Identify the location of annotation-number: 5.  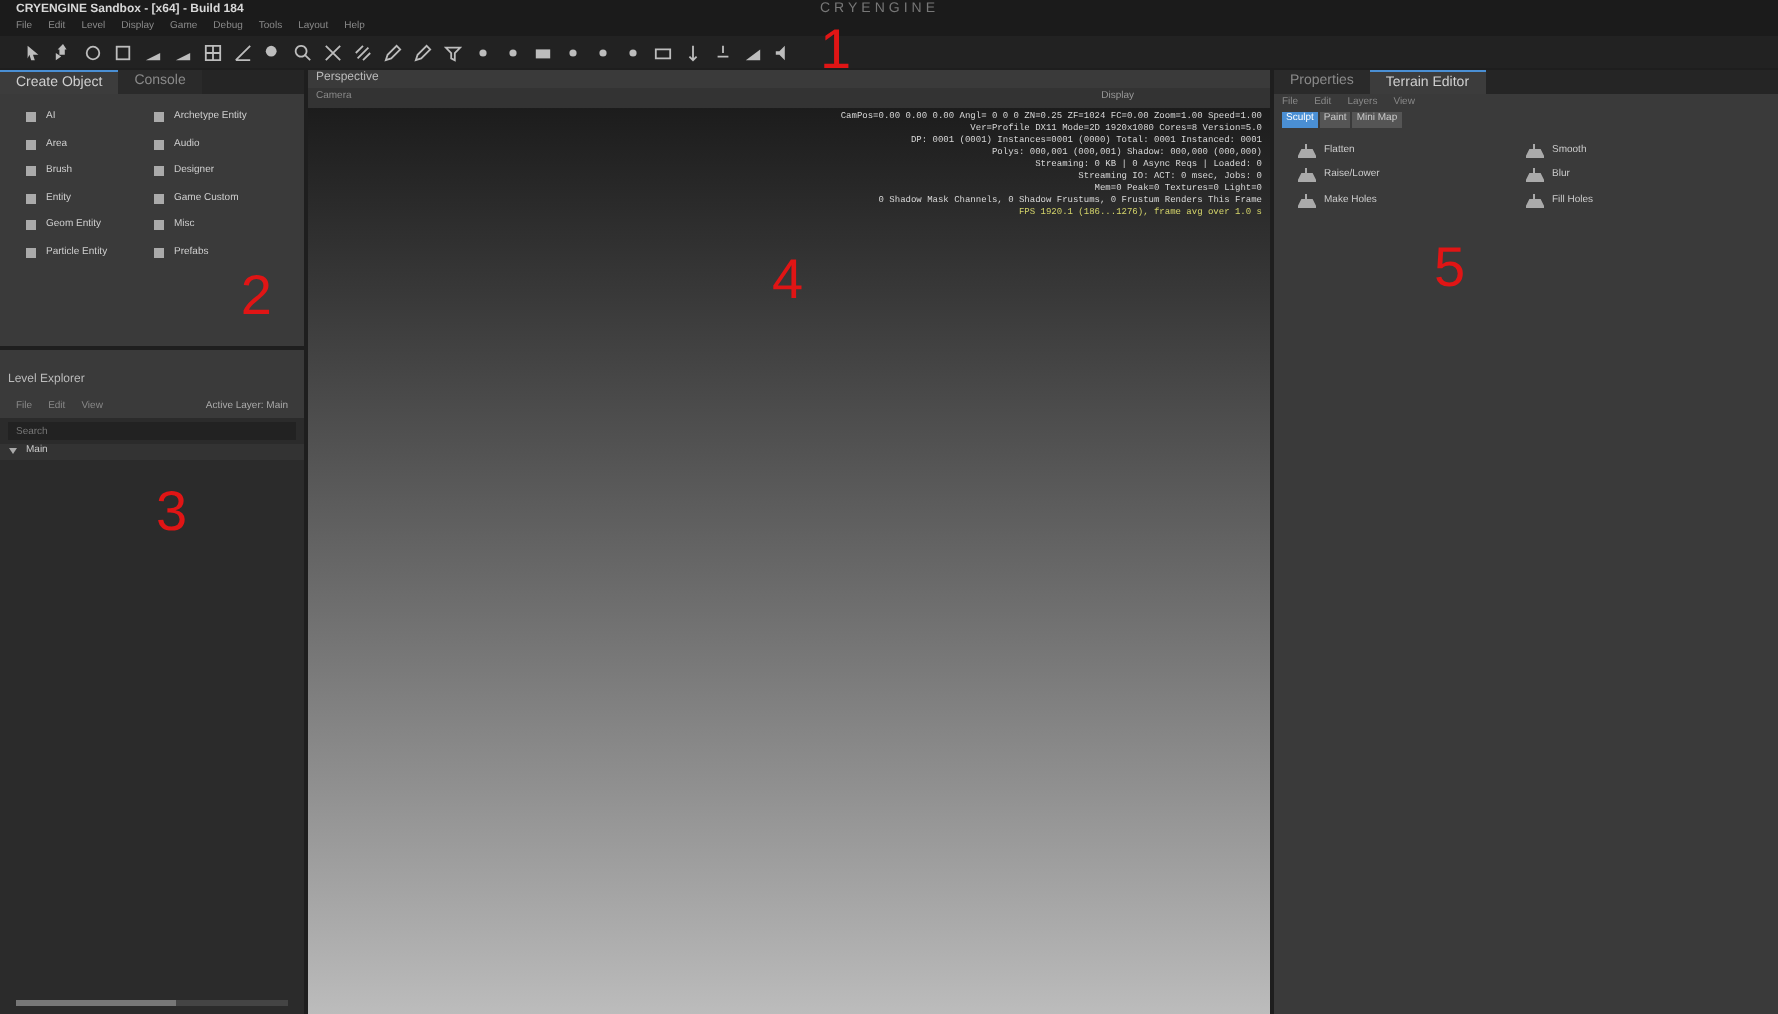
(1450, 267).